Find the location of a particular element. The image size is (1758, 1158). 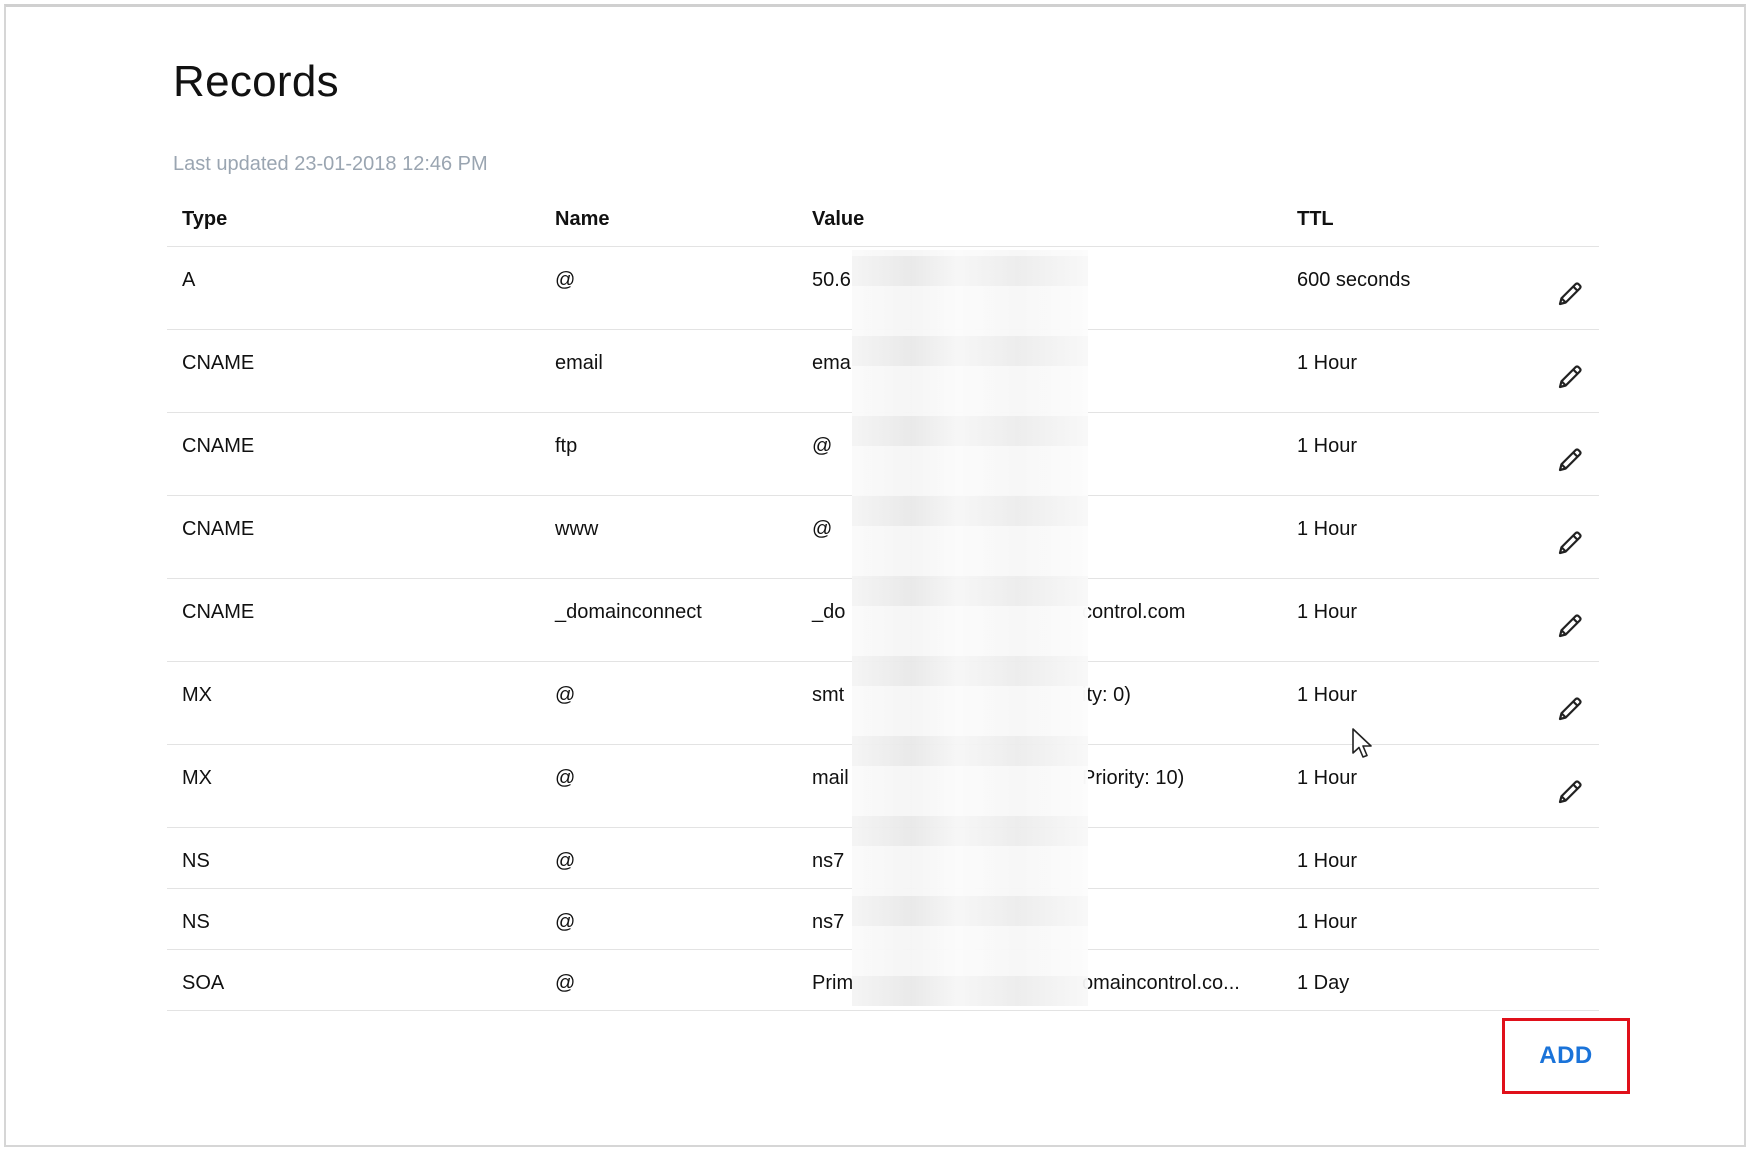

record-type: A is located at coordinates (189, 280).